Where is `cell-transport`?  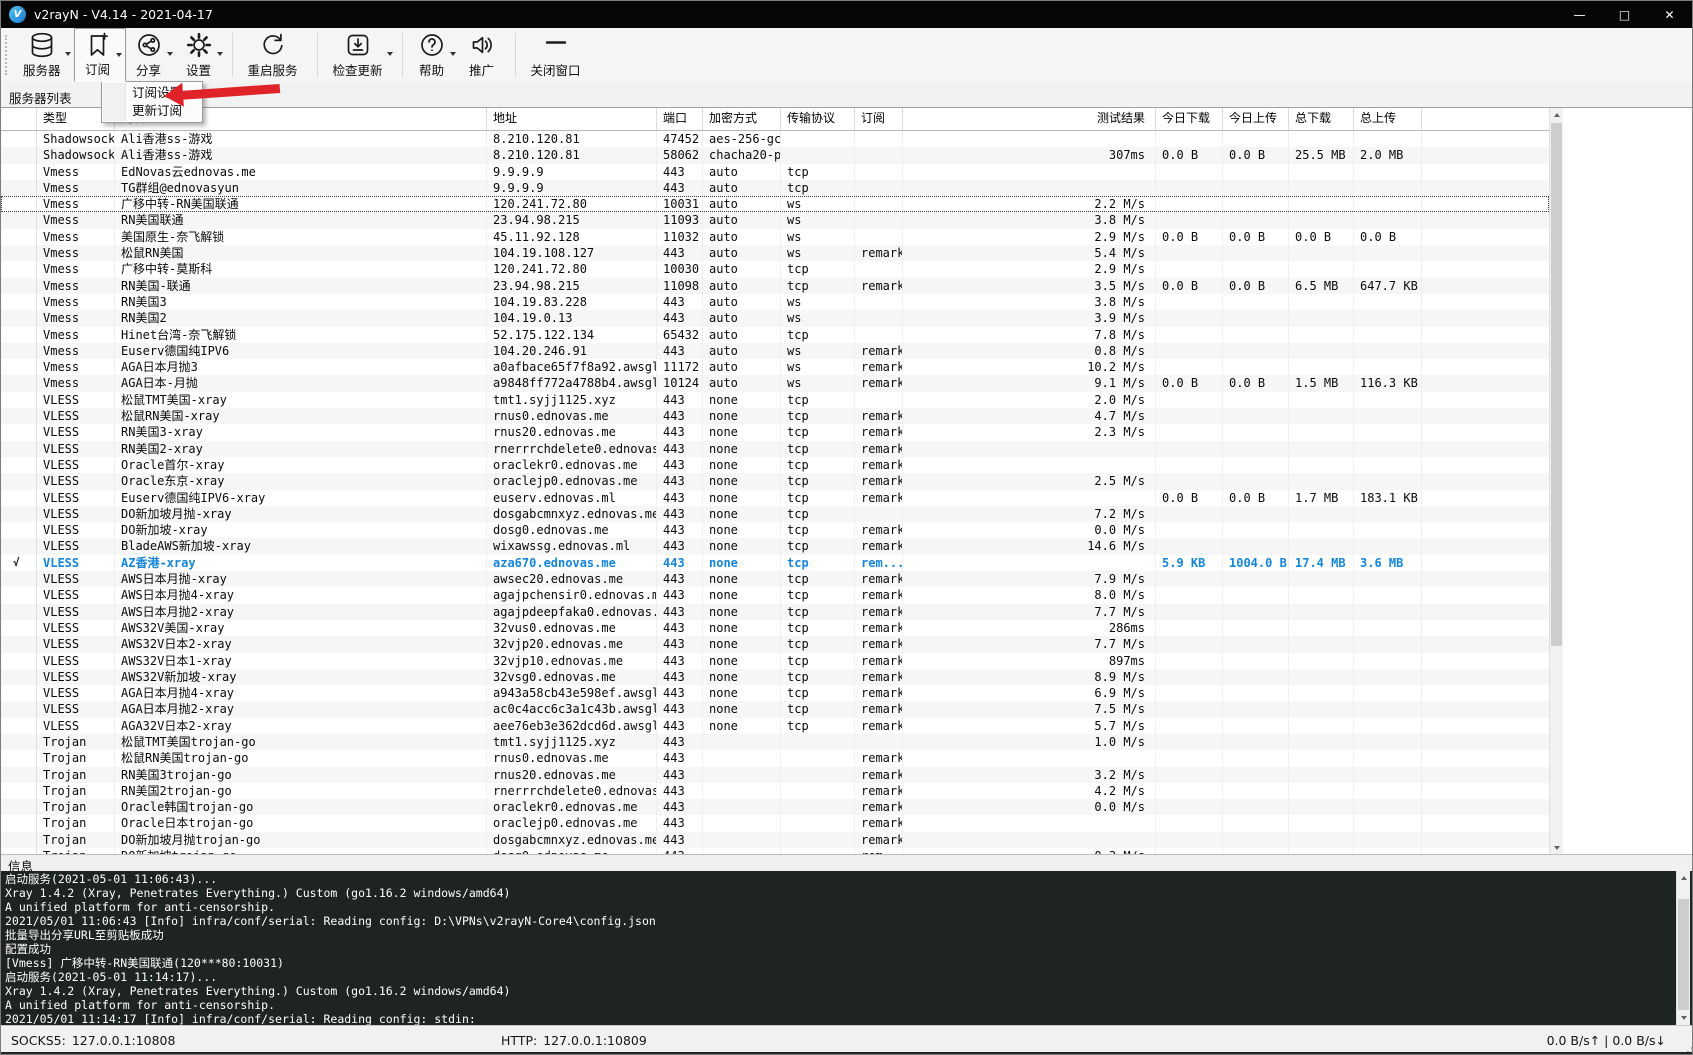 cell-transport is located at coordinates (818, 840).